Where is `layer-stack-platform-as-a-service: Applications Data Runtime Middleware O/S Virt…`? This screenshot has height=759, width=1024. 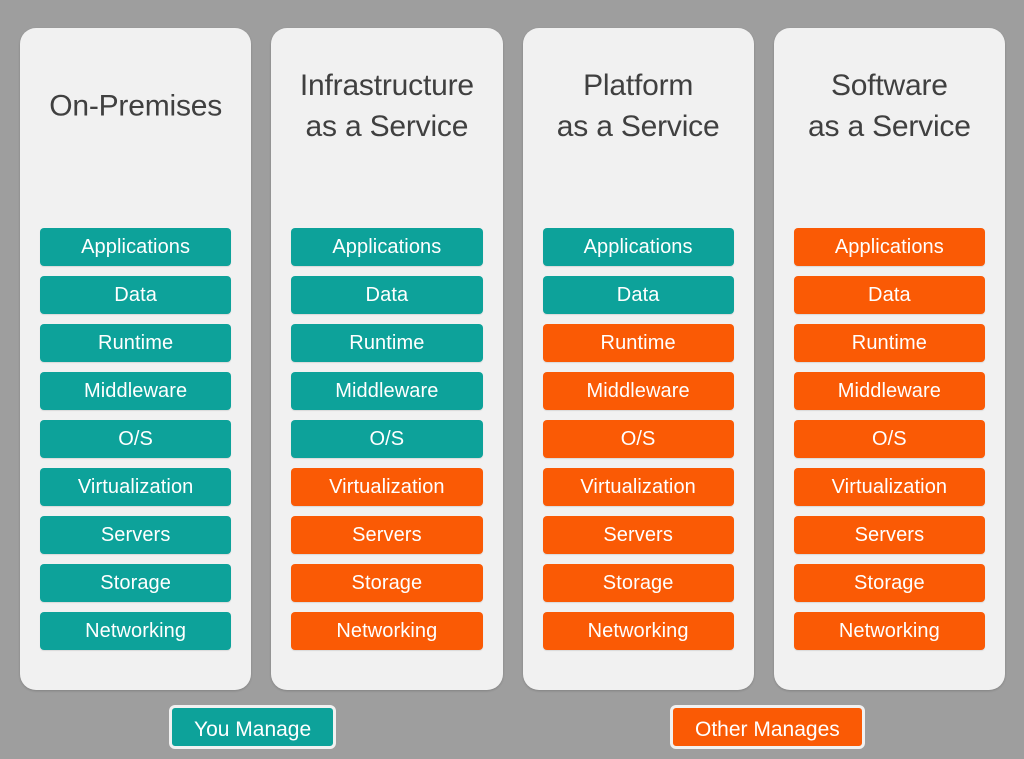 layer-stack-platform-as-a-service: Applications Data Runtime Middleware O/S Virt… is located at coordinates (638, 439).